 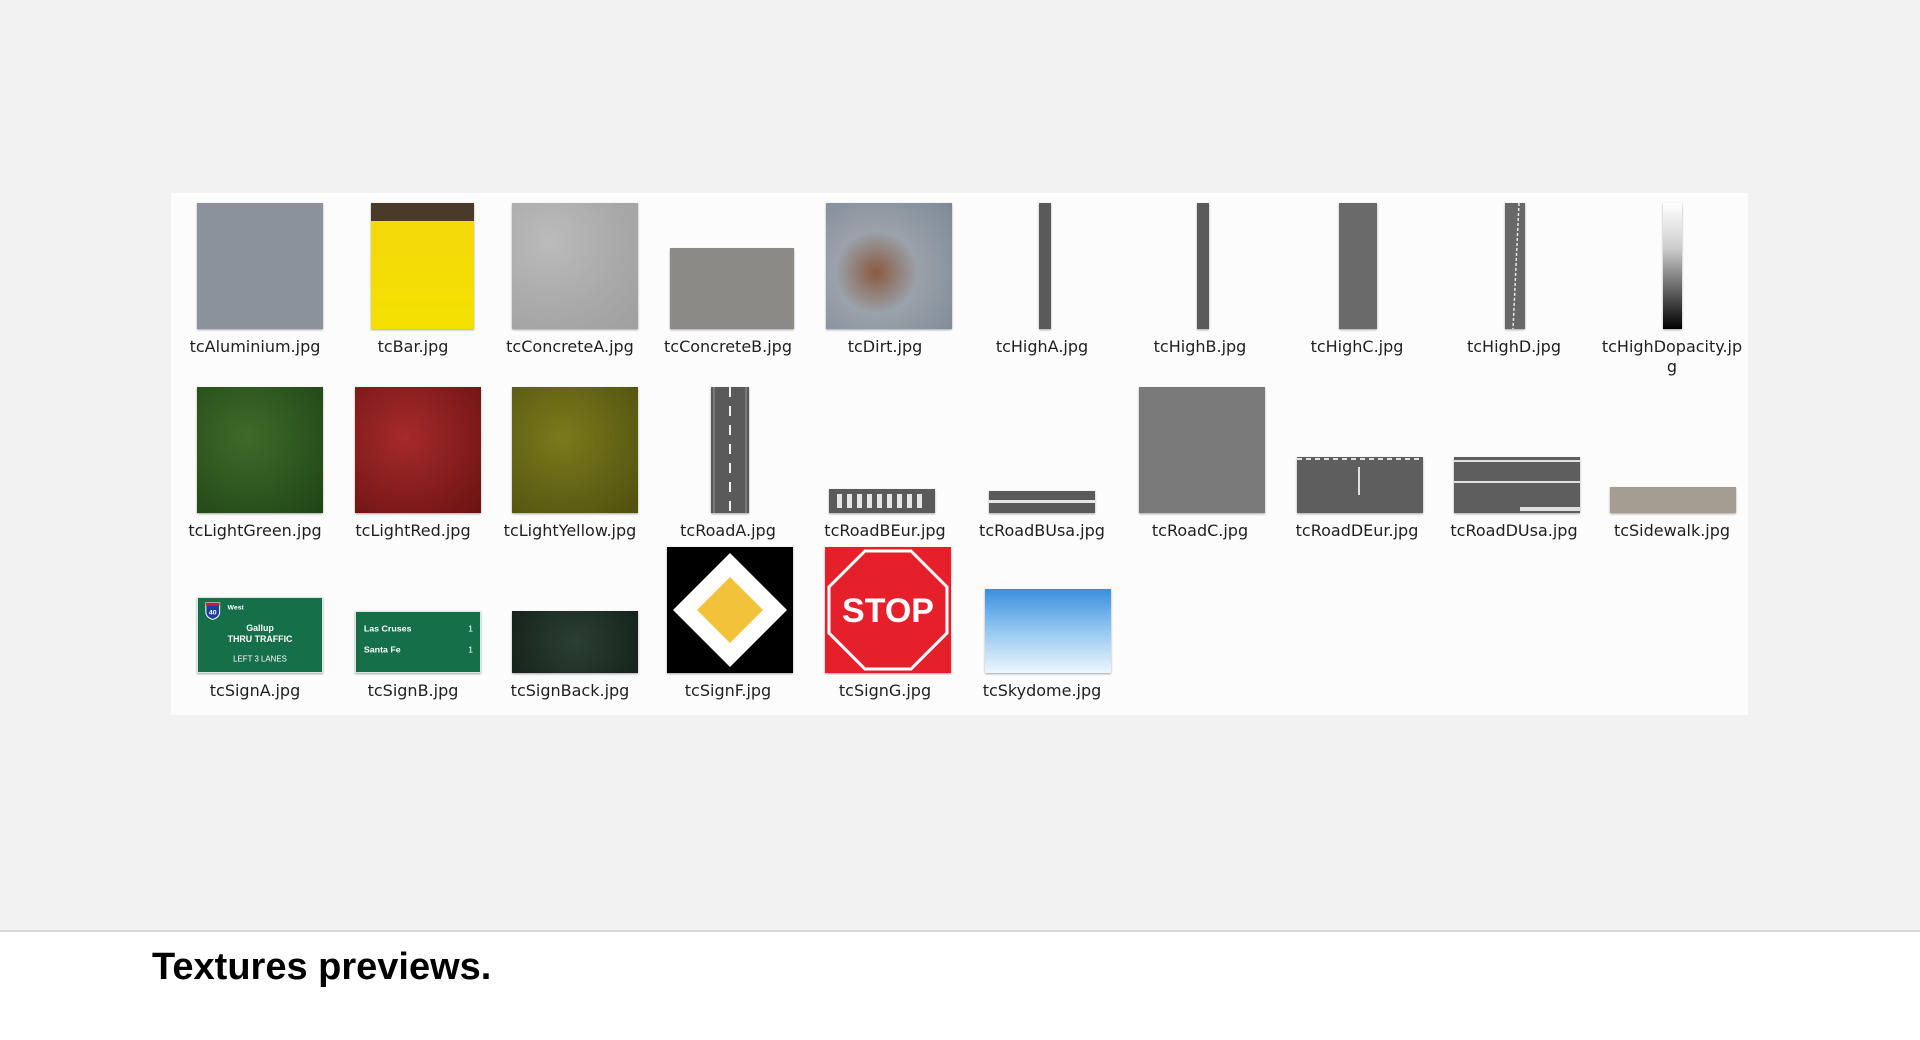 What do you see at coordinates (255, 346) in the screenshot?
I see `file-name: tcAluminium.jpg` at bounding box center [255, 346].